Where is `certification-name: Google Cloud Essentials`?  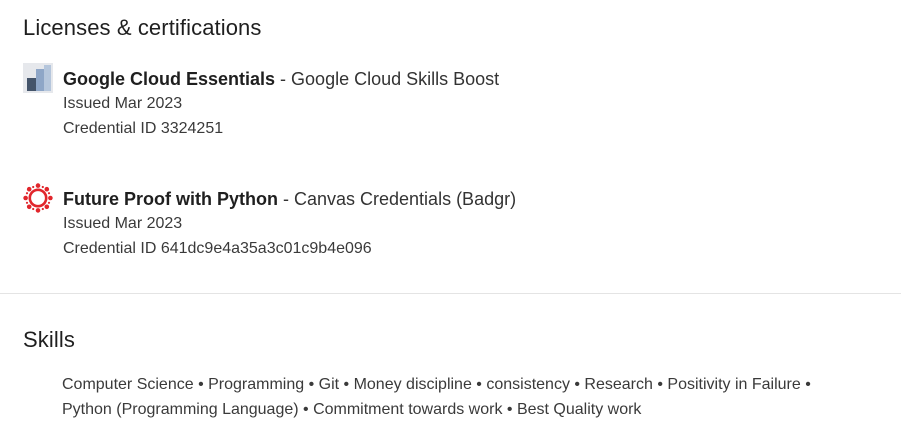
certification-name: Google Cloud Essentials is located at coordinates (169, 79).